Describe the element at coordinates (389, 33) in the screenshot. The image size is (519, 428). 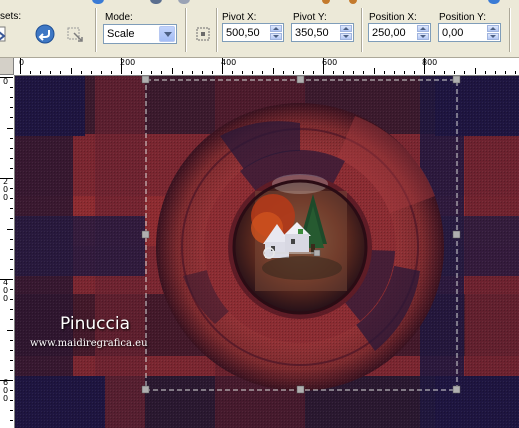
I see `position-x-value: 250,00` at that location.